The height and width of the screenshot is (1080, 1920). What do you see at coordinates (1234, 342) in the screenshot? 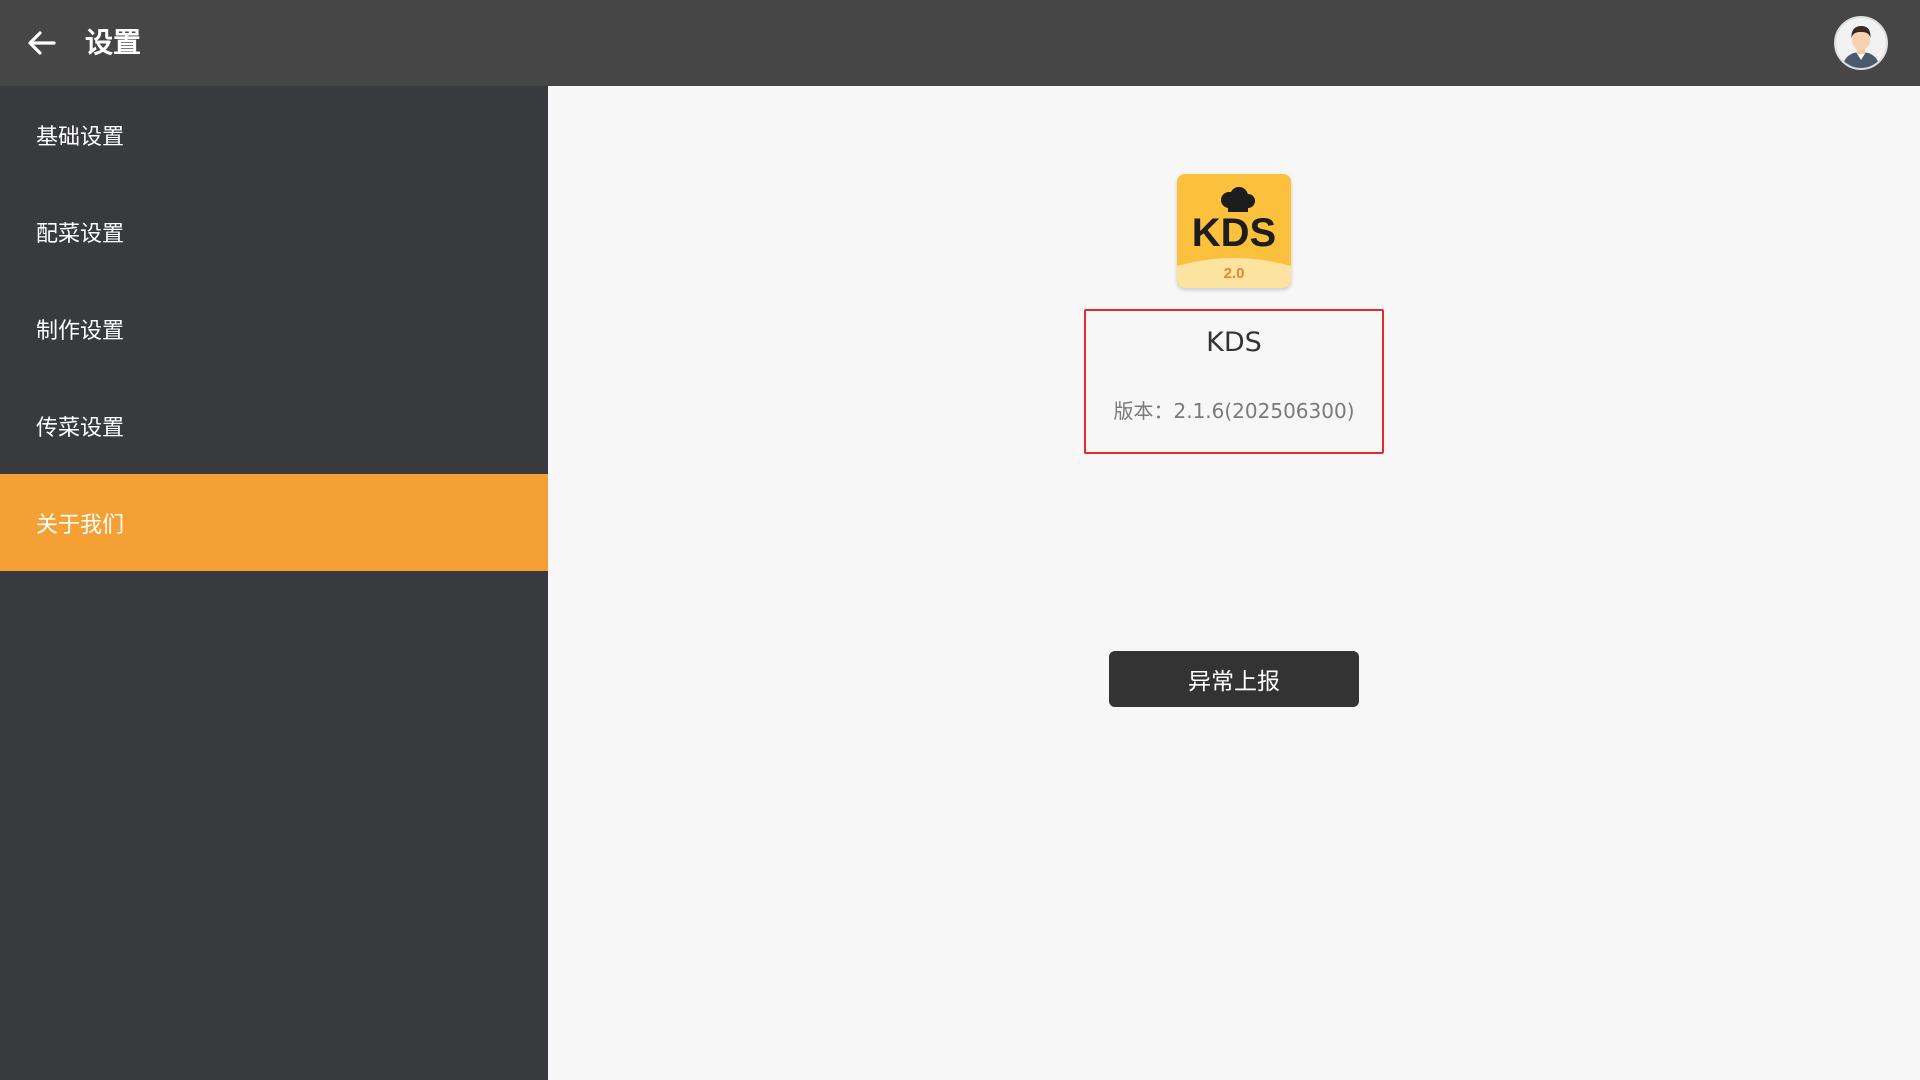
I see `app-name: KDS` at bounding box center [1234, 342].